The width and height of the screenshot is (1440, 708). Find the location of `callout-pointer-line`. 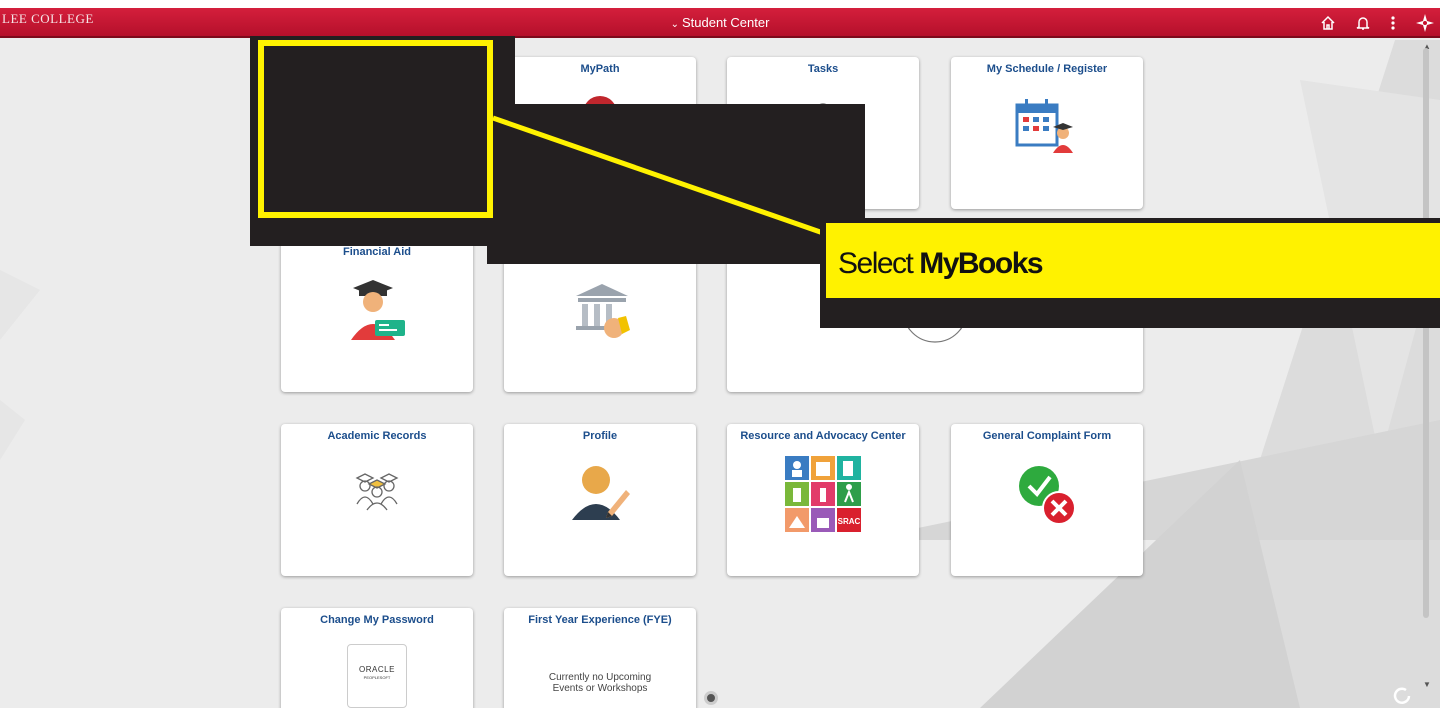

callout-pointer-line is located at coordinates (659, 176).